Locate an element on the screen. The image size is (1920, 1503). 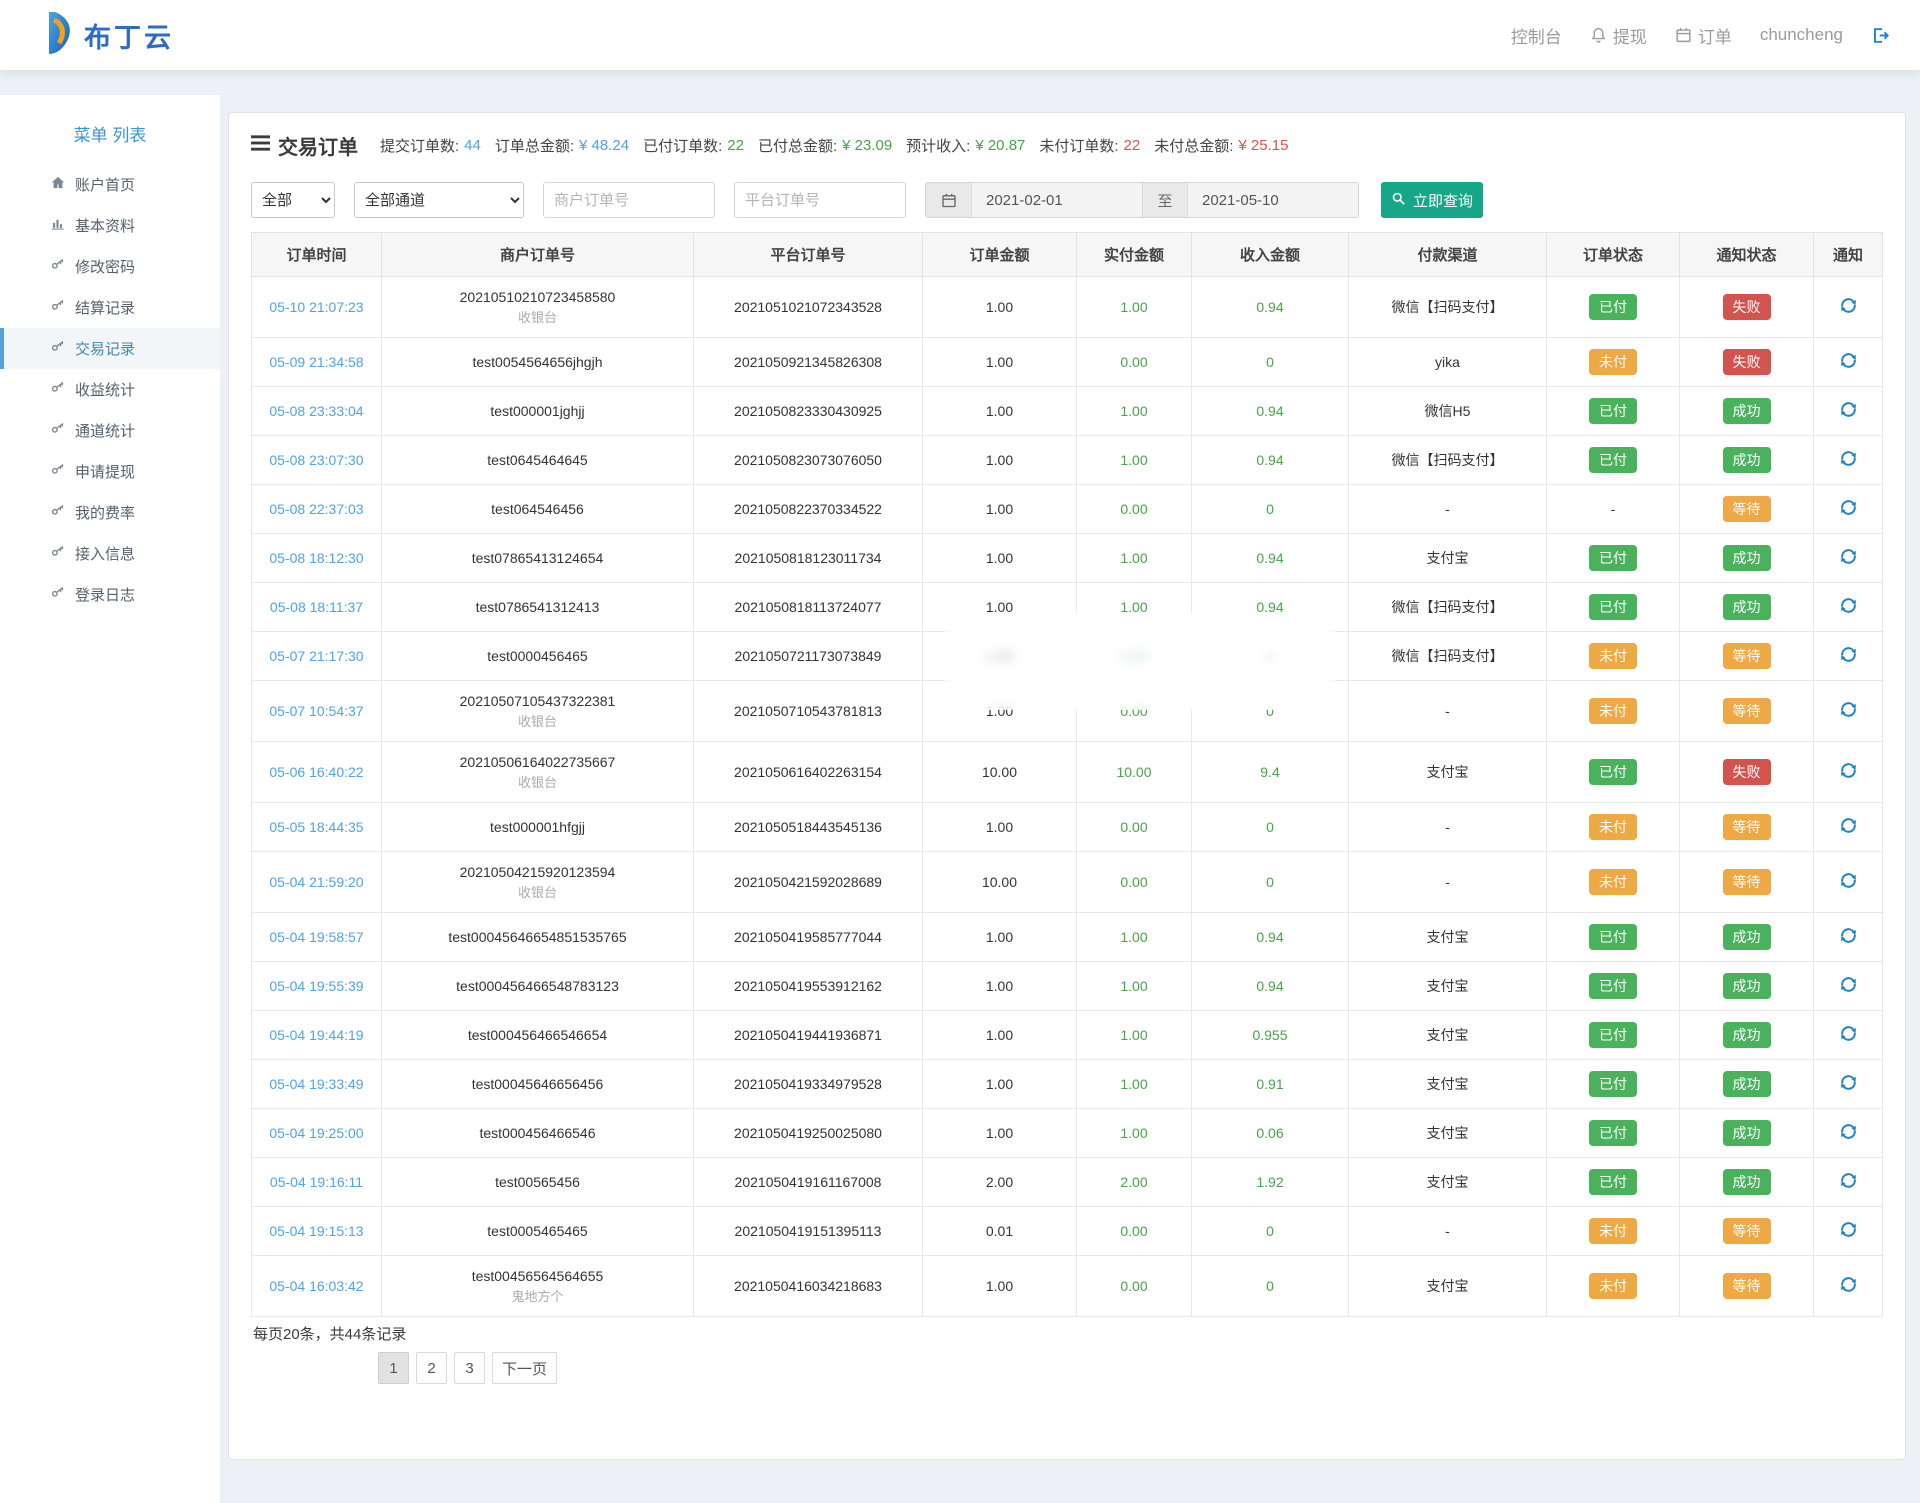
sidebar-item-结算记录: 结算记录 is located at coordinates (110, 307).